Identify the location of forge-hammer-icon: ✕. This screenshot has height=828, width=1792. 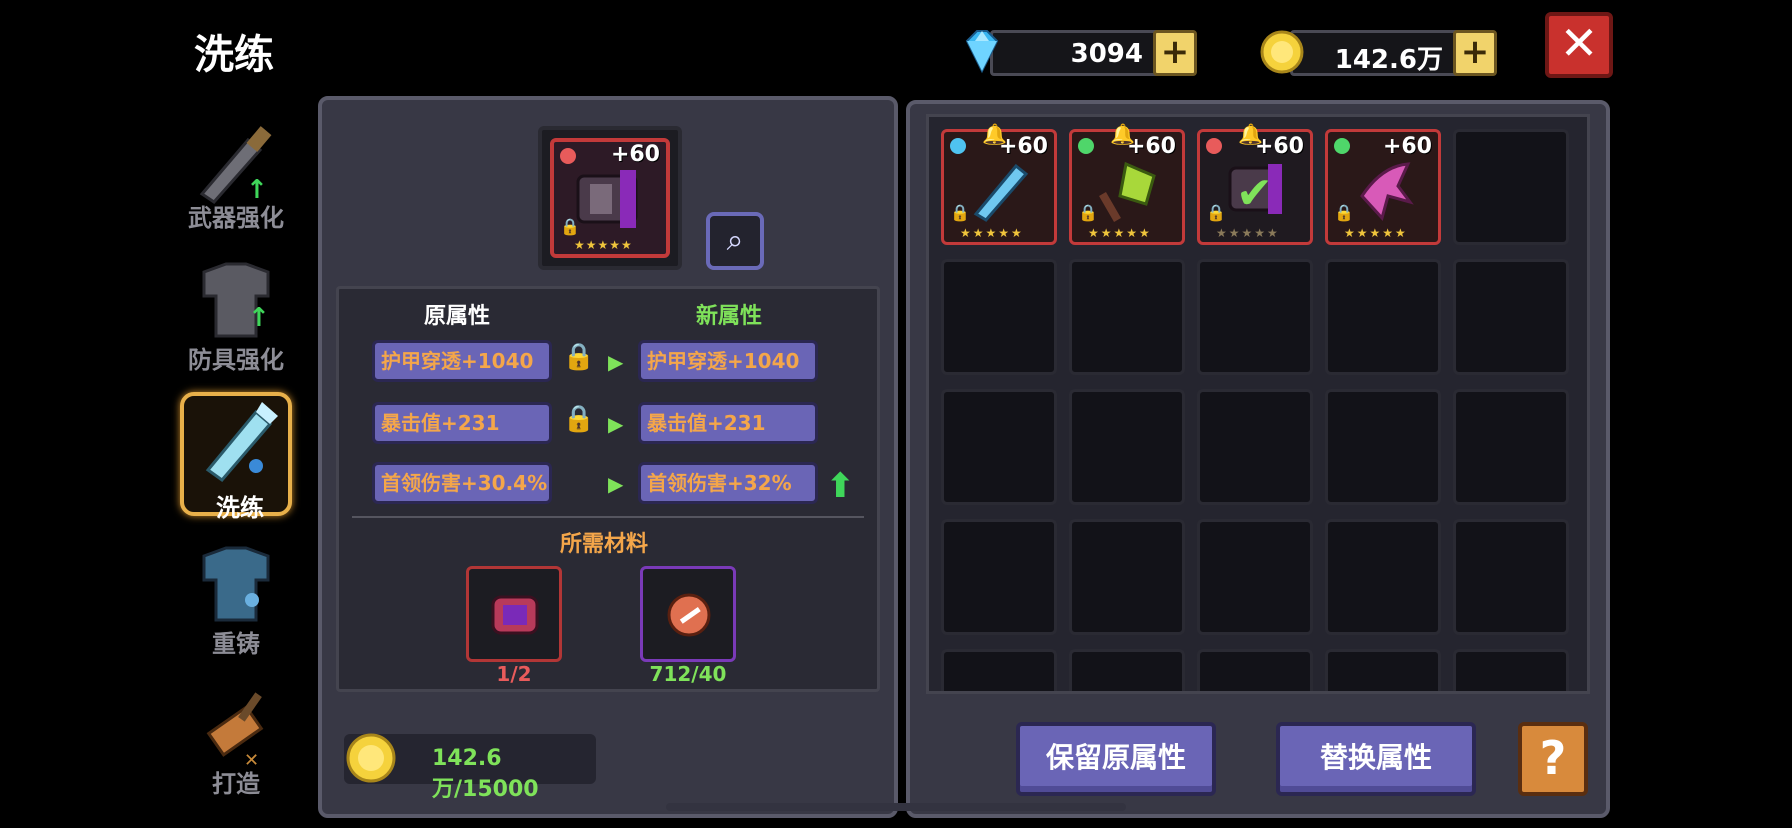
(235, 731).